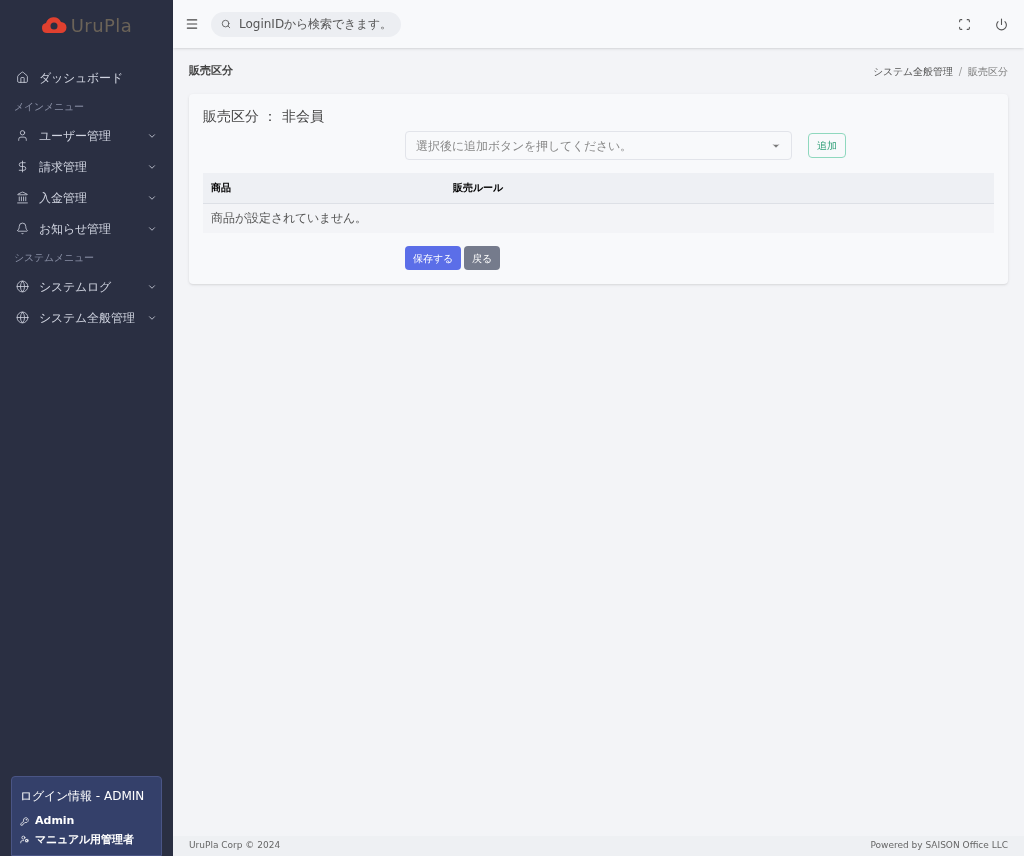 This screenshot has height=856, width=1024. I want to click on save-button: 保存する, so click(433, 258).